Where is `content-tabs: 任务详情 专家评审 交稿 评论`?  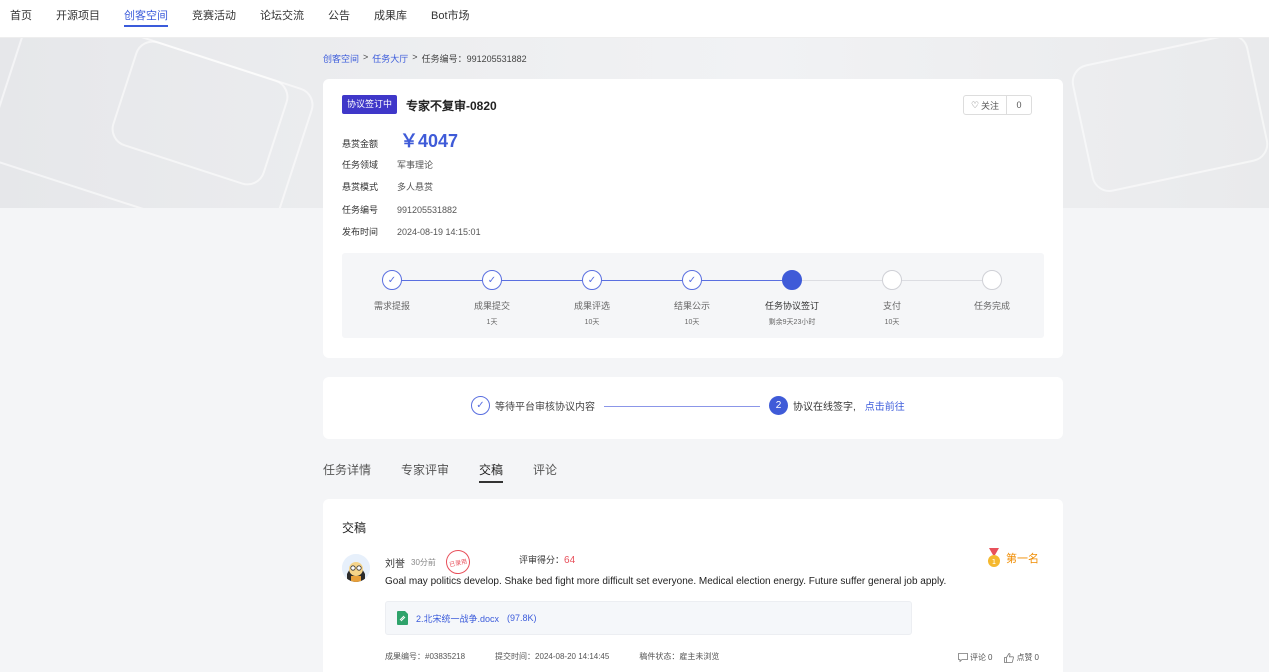
content-tabs: 任务详情 专家评审 交稿 评论 is located at coordinates (440, 472).